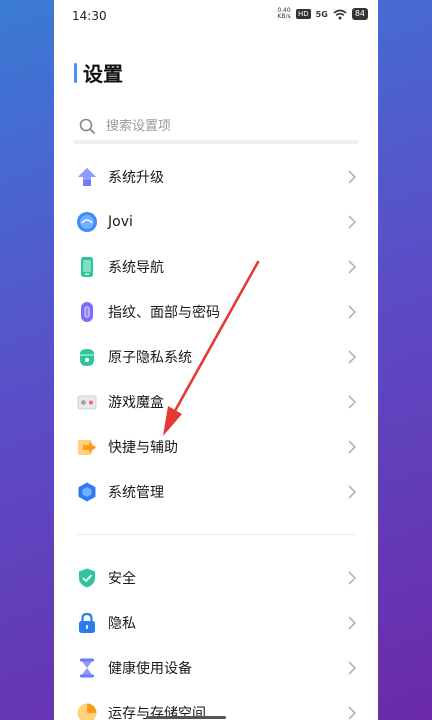 The height and width of the screenshot is (720, 432). Describe the element at coordinates (136, 402) in the screenshot. I see `settings-item-label: 游戏魔盒` at that location.